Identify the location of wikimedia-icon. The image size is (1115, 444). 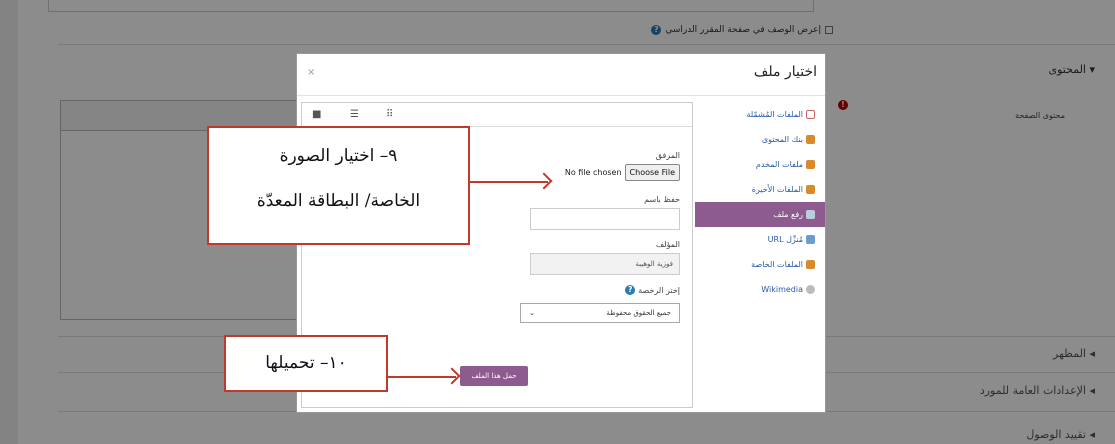
(810, 289).